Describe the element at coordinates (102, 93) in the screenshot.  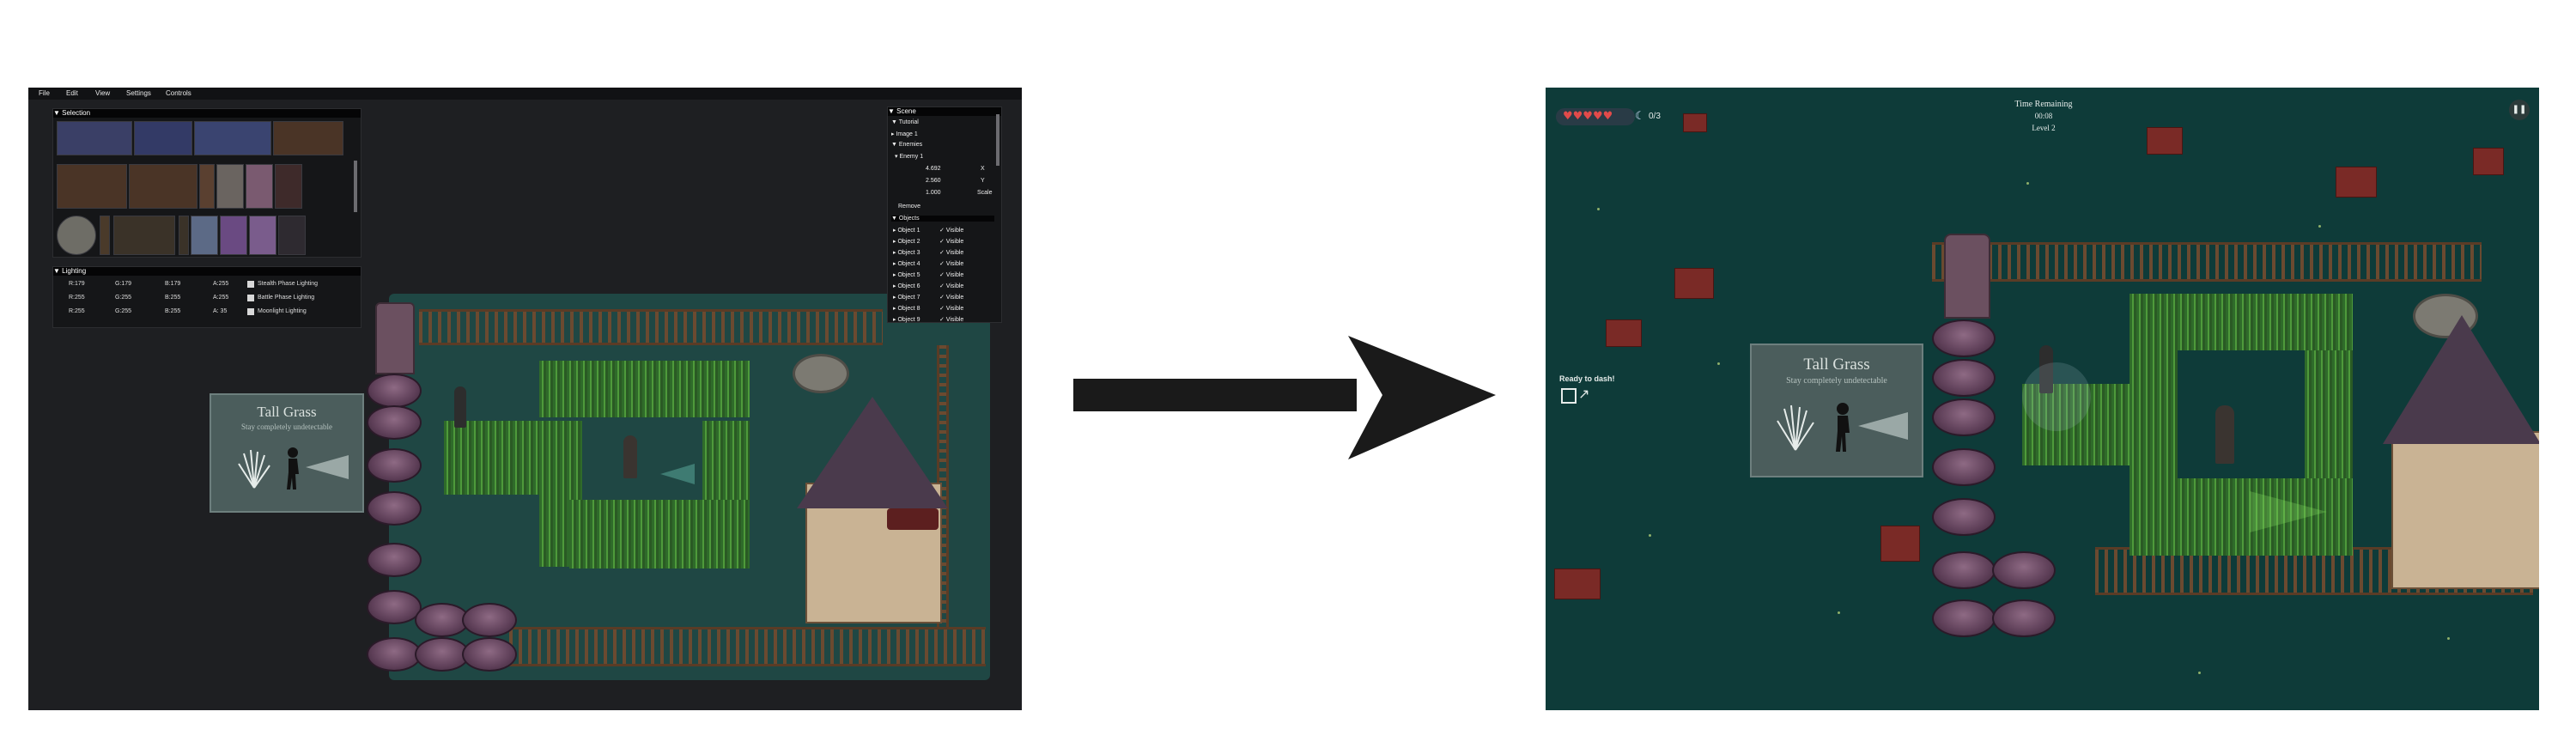
I see `menu-view: View` at that location.